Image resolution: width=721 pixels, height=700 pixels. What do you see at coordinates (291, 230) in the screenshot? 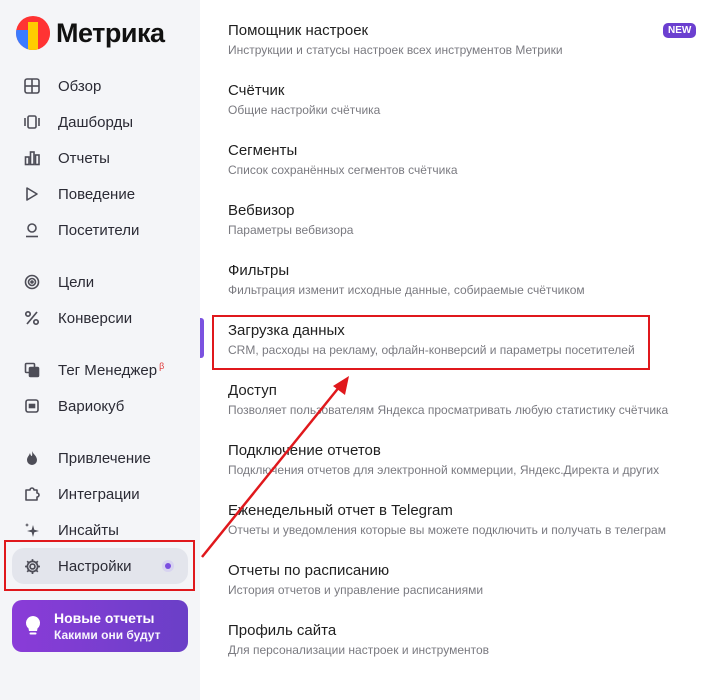
I see `menu-item-desc: Параметры вебвизора` at bounding box center [291, 230].